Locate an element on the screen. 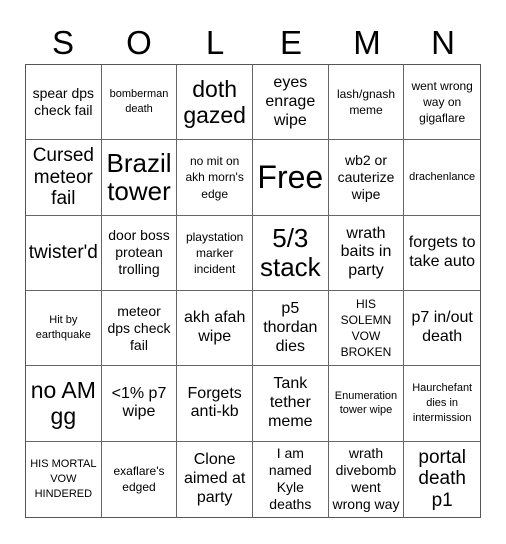  cell-text: doth gazed is located at coordinates (214, 102).